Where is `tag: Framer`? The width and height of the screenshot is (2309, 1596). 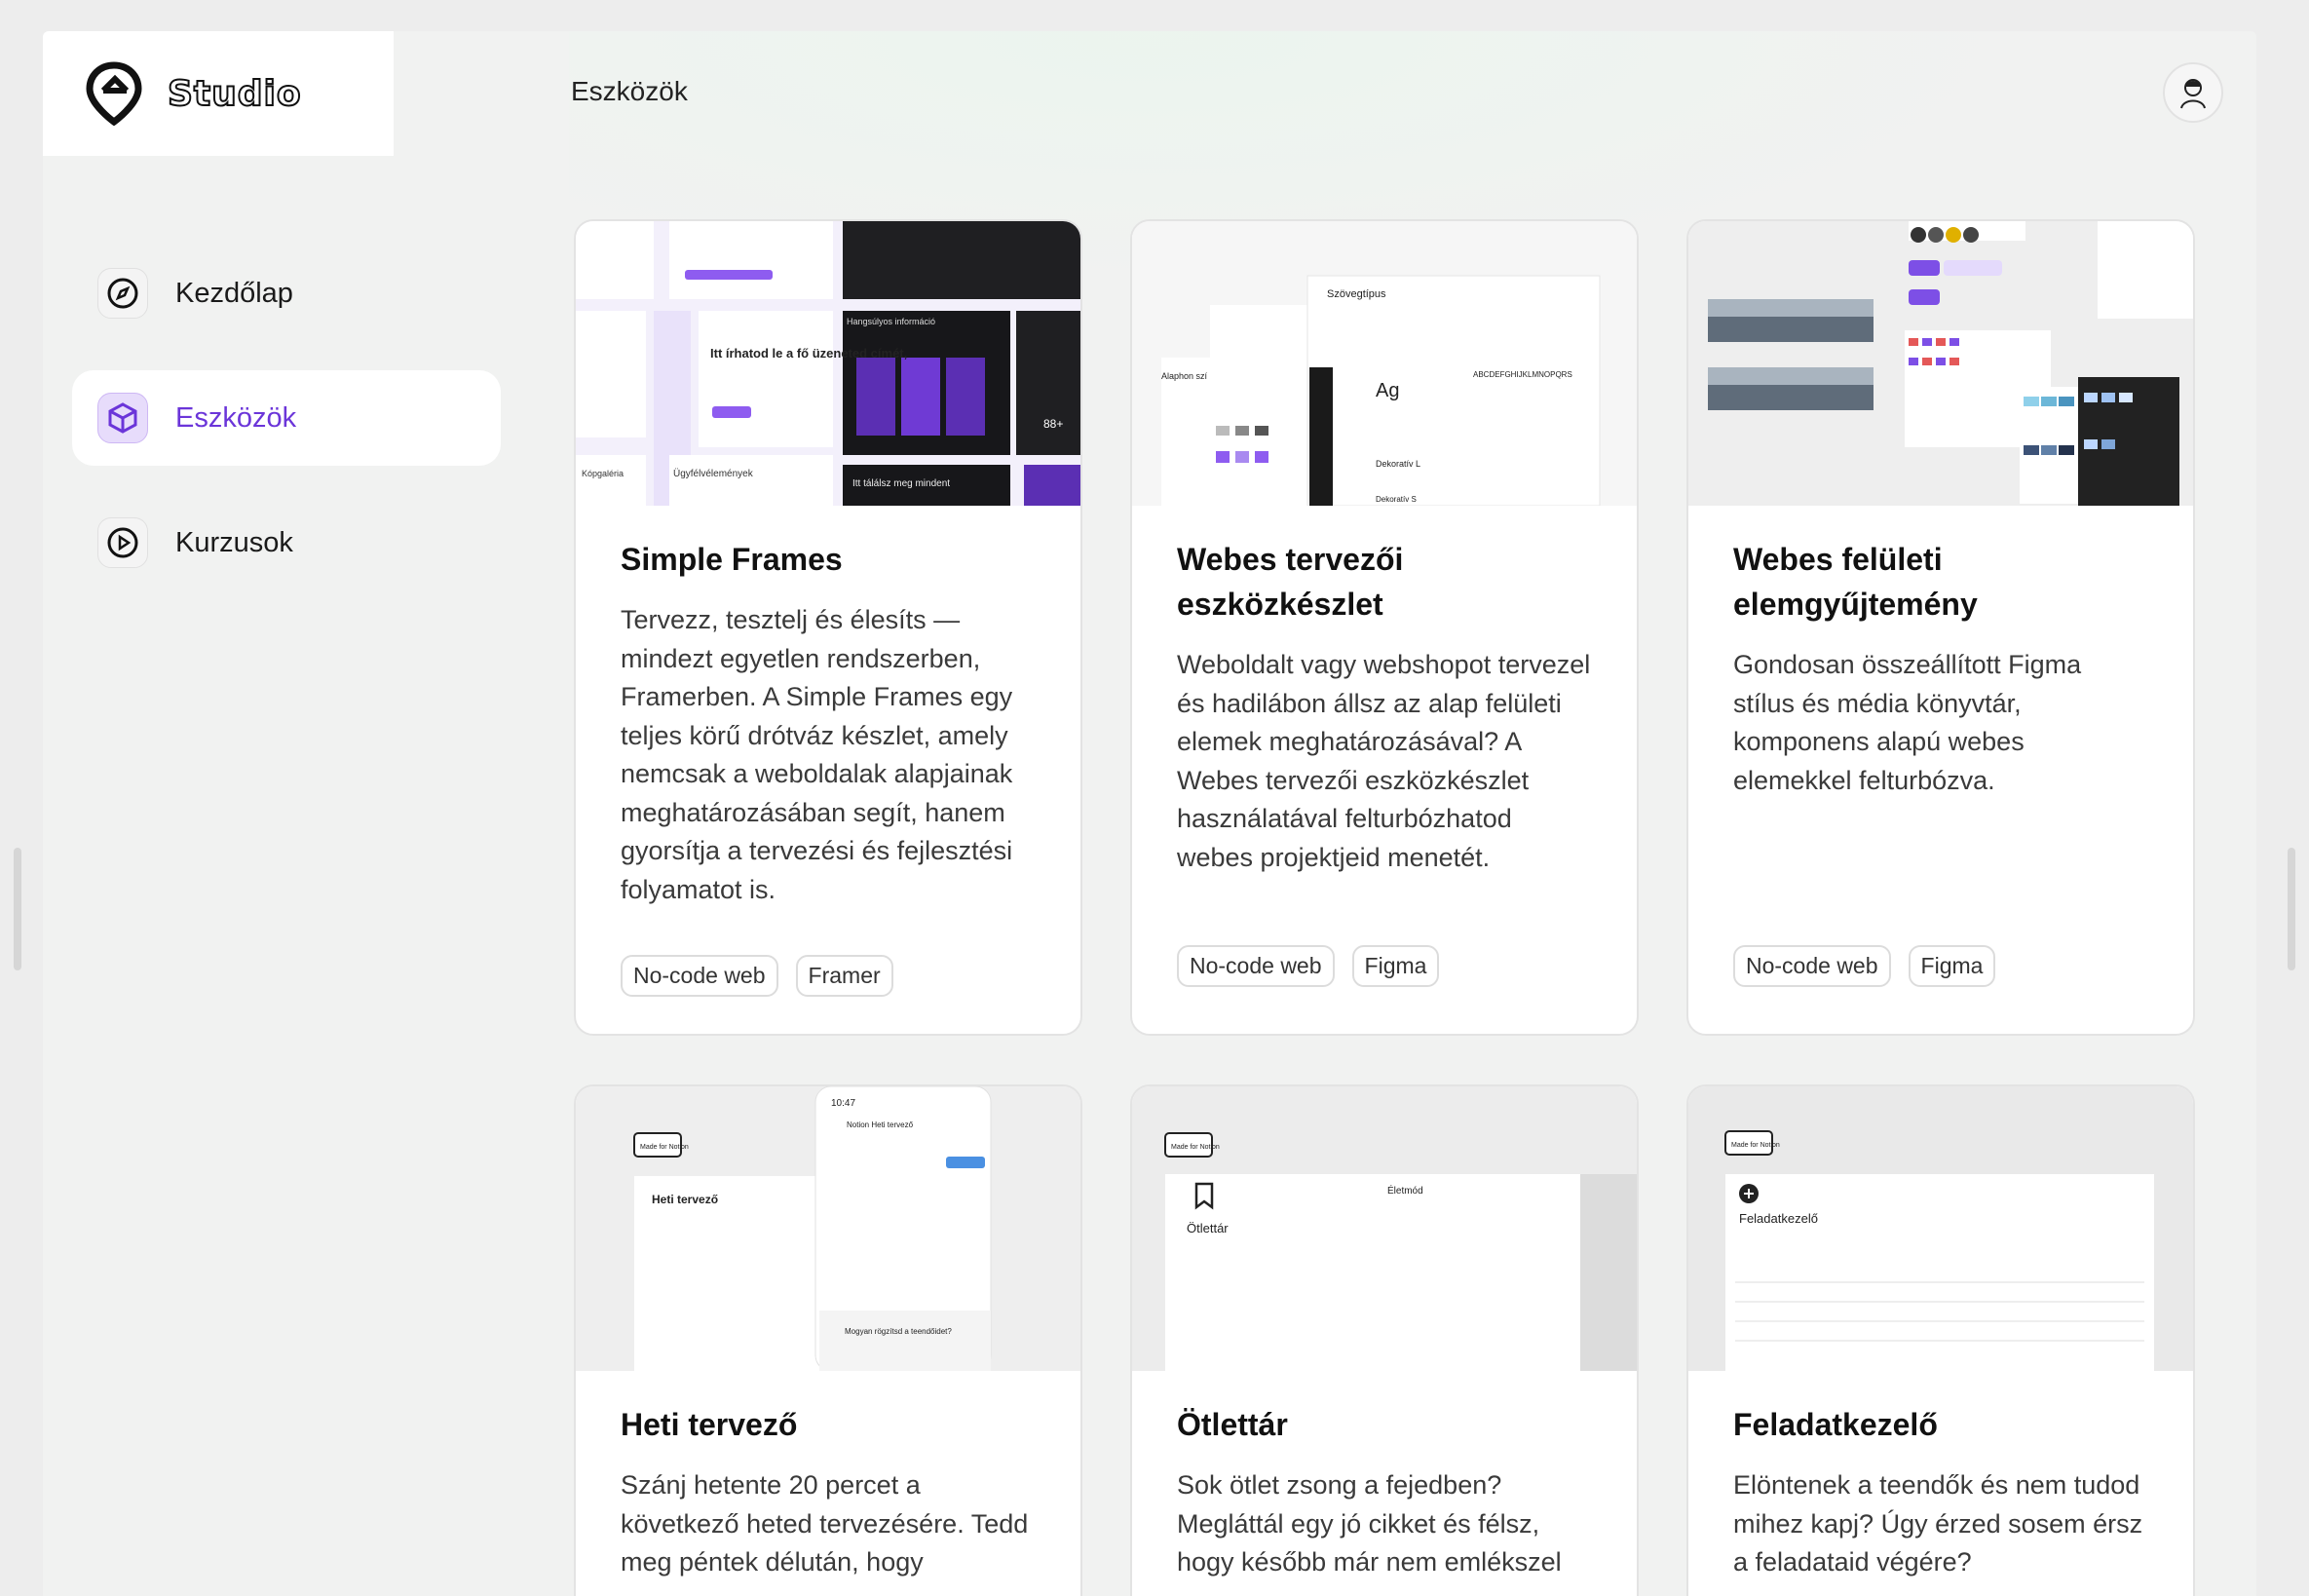 tag: Framer is located at coordinates (844, 976).